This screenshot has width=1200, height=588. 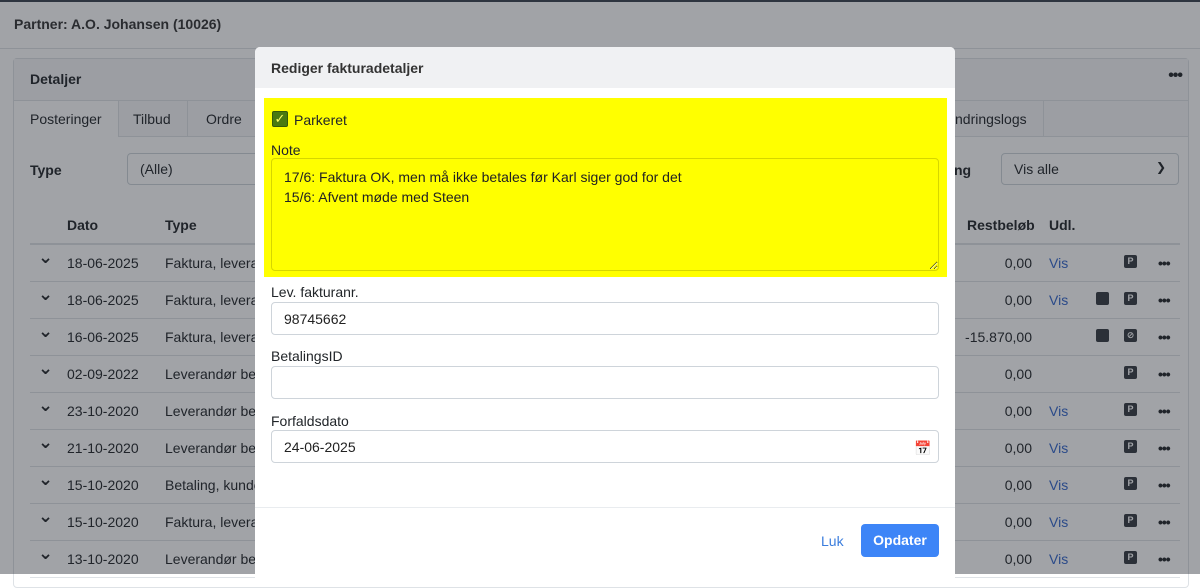 I want to click on payment-id-label: BetalingsID, so click(x=307, y=356).